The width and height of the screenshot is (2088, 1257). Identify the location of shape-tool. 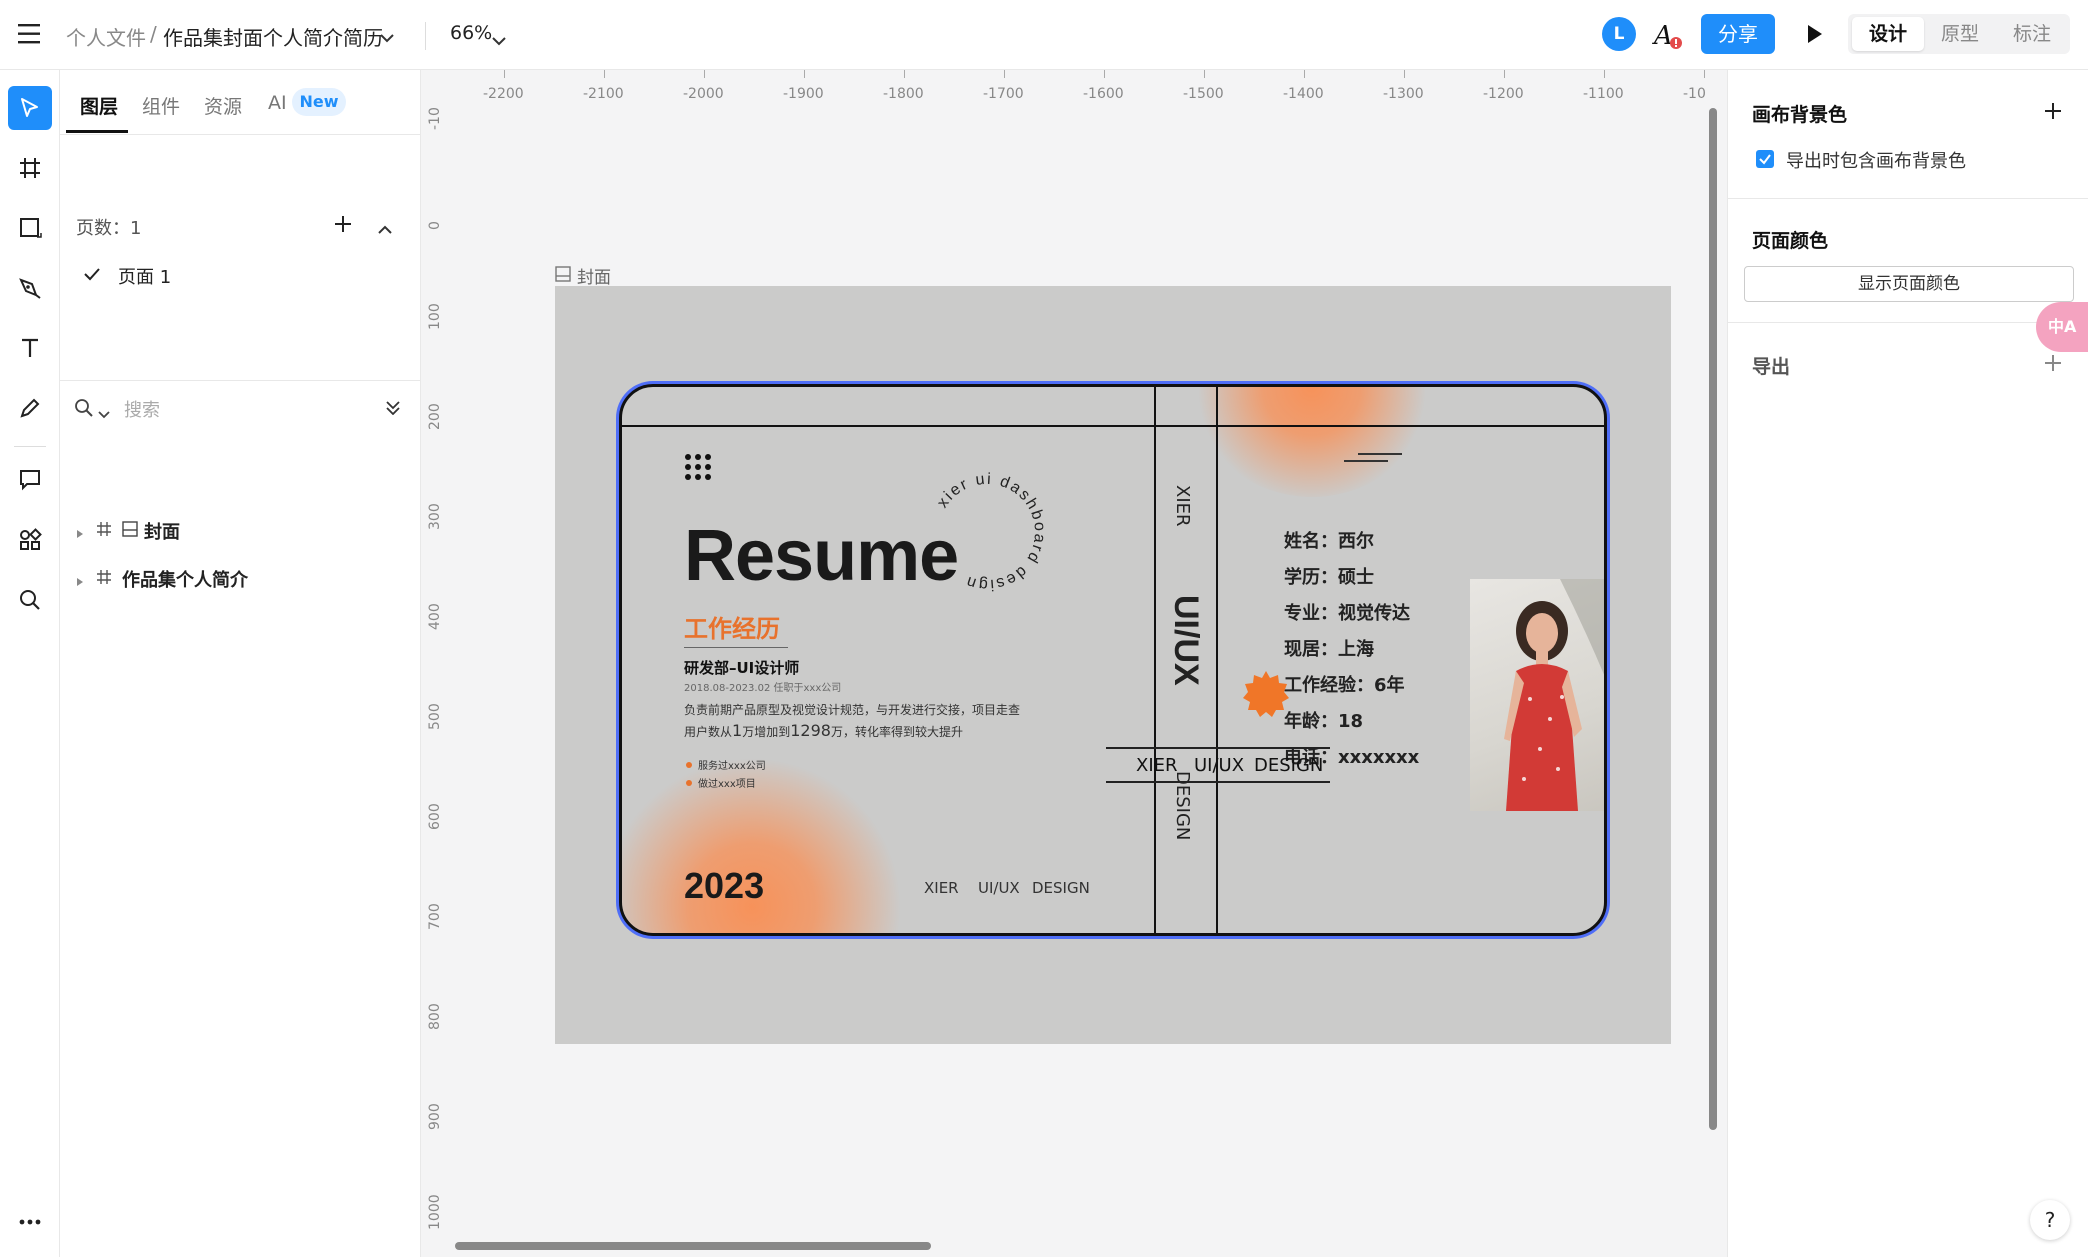
(30, 228).